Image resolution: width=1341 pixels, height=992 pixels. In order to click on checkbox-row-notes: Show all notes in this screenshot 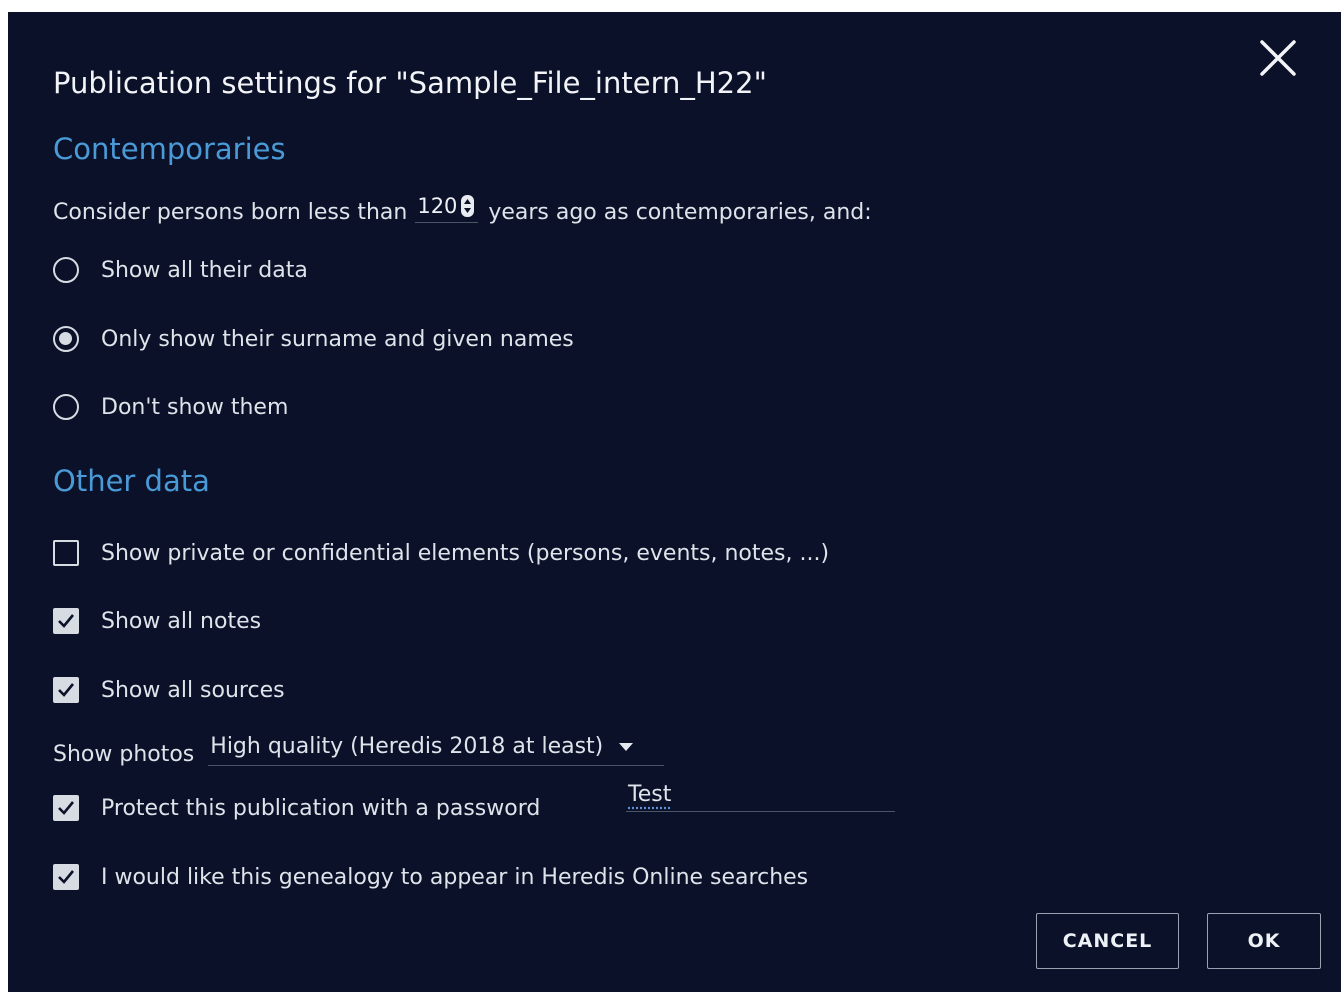, I will do `click(157, 621)`.